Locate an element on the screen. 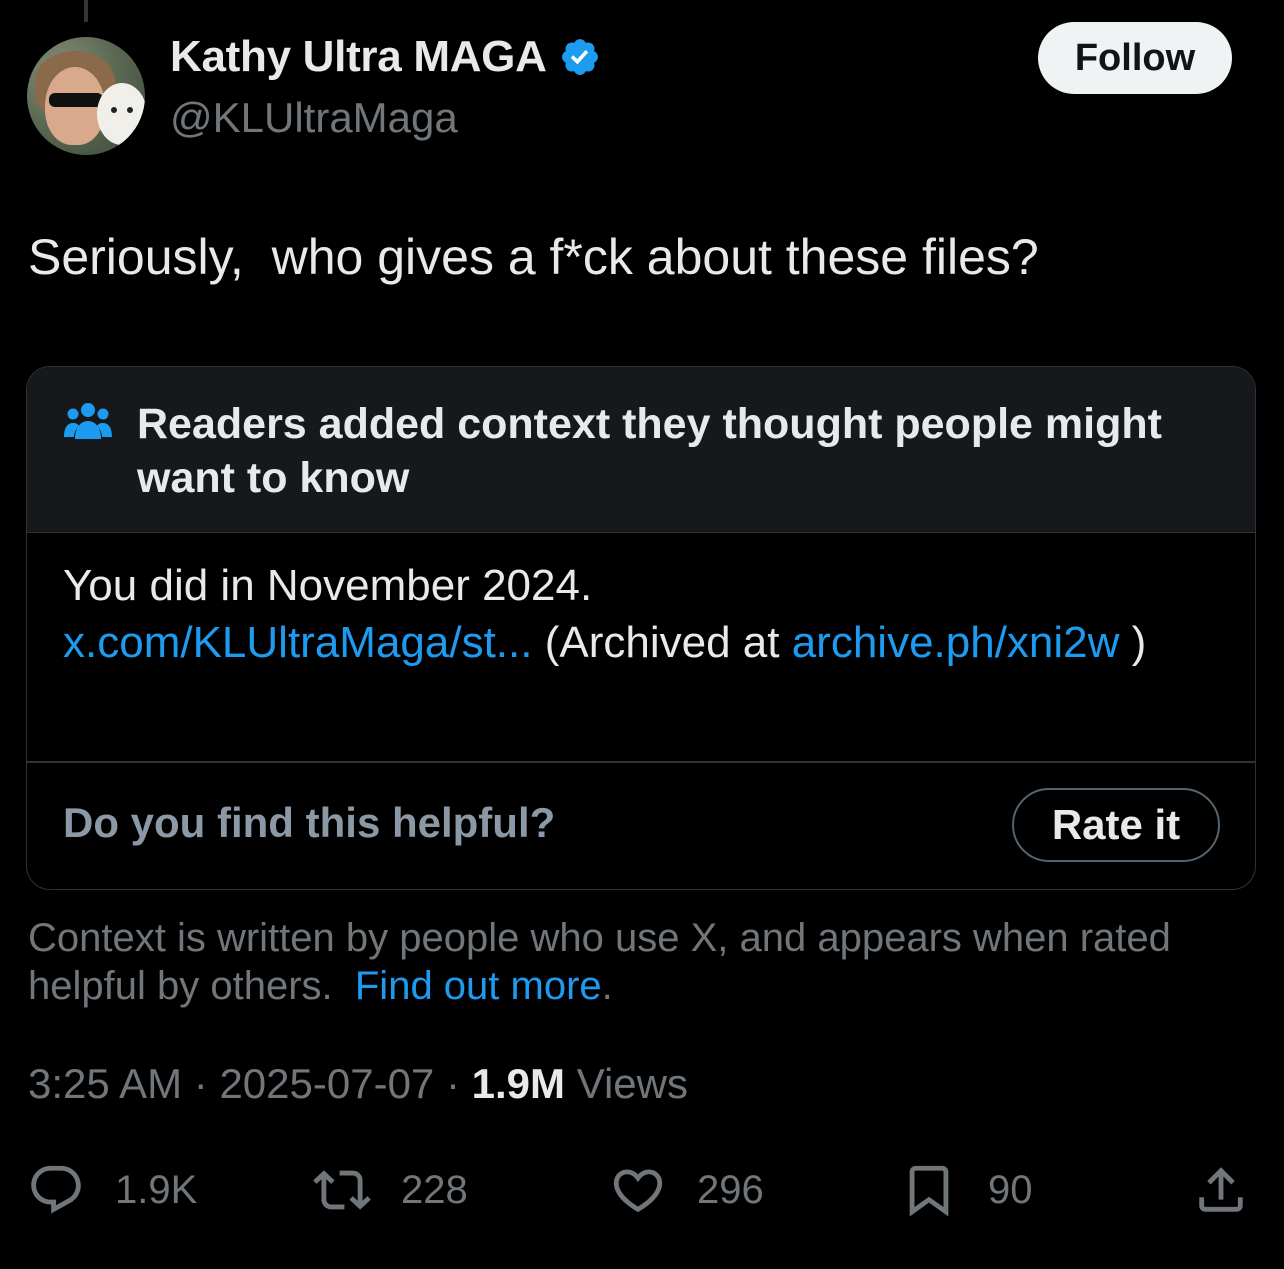  tweet-time: 3:25 AM is located at coordinates (105, 1083).